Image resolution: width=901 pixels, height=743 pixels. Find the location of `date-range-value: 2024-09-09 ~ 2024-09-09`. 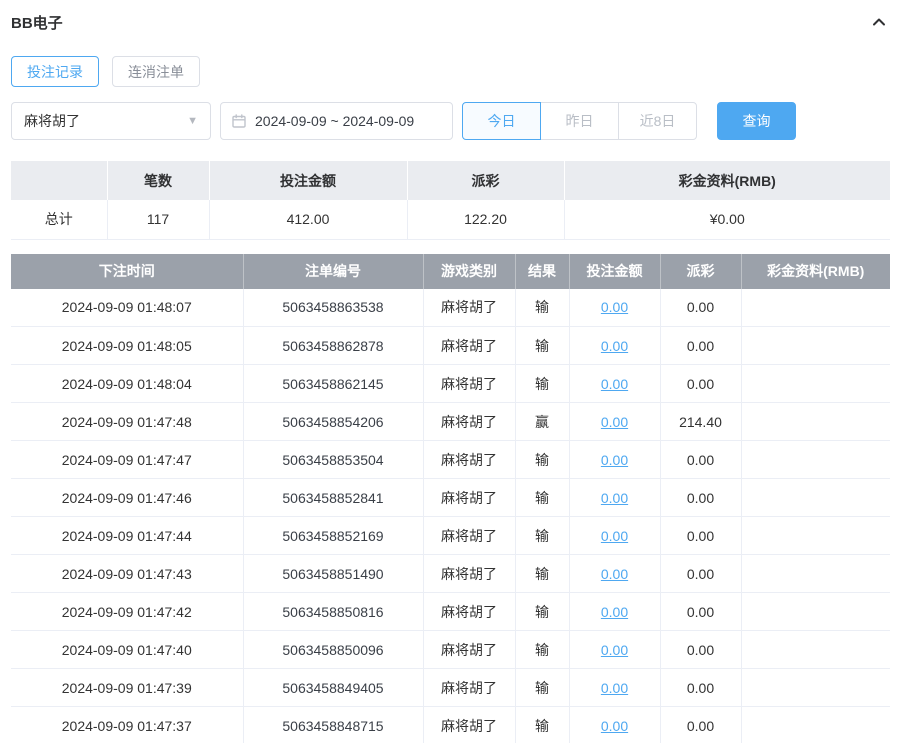

date-range-value: 2024-09-09 ~ 2024-09-09 is located at coordinates (335, 121).